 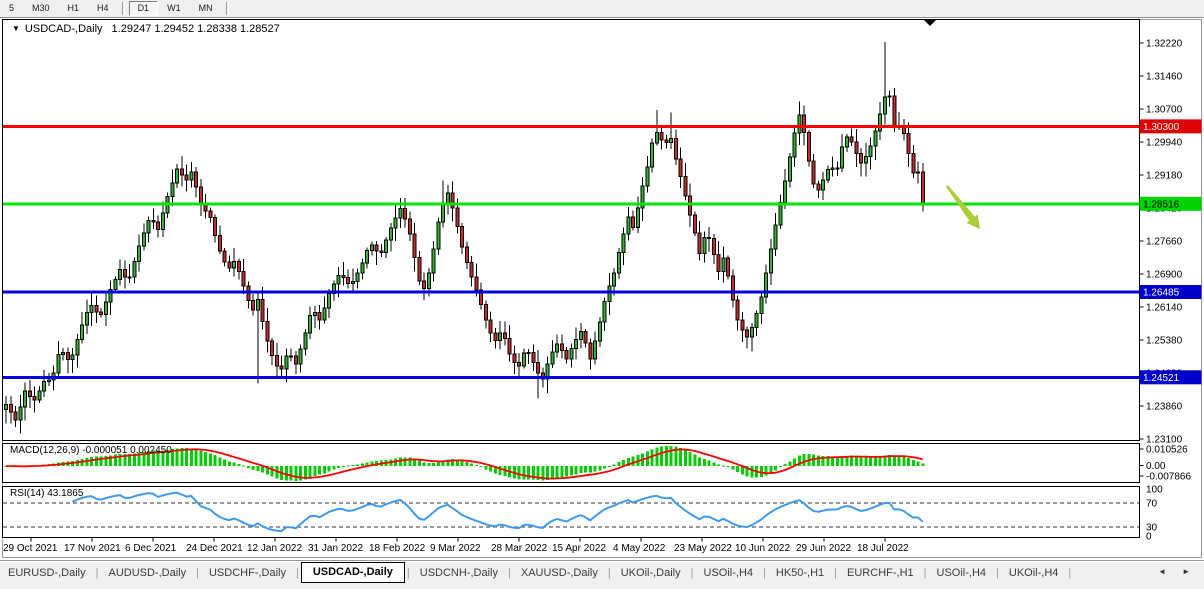 What do you see at coordinates (206, 8) in the screenshot?
I see `period-mn-button: MN` at bounding box center [206, 8].